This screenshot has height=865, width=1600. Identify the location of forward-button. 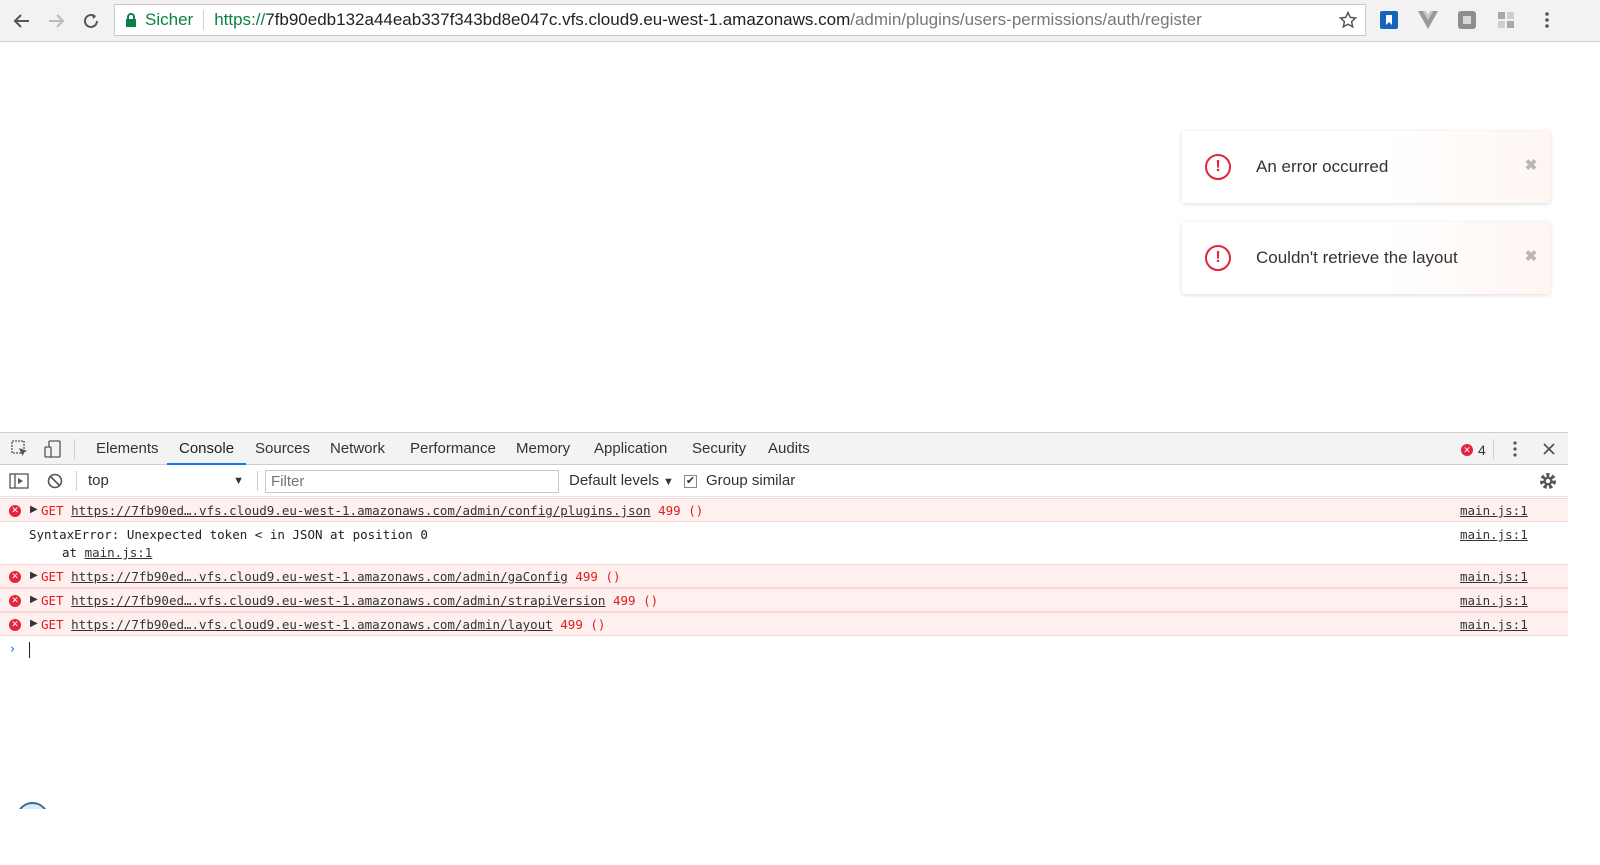
(56, 21).